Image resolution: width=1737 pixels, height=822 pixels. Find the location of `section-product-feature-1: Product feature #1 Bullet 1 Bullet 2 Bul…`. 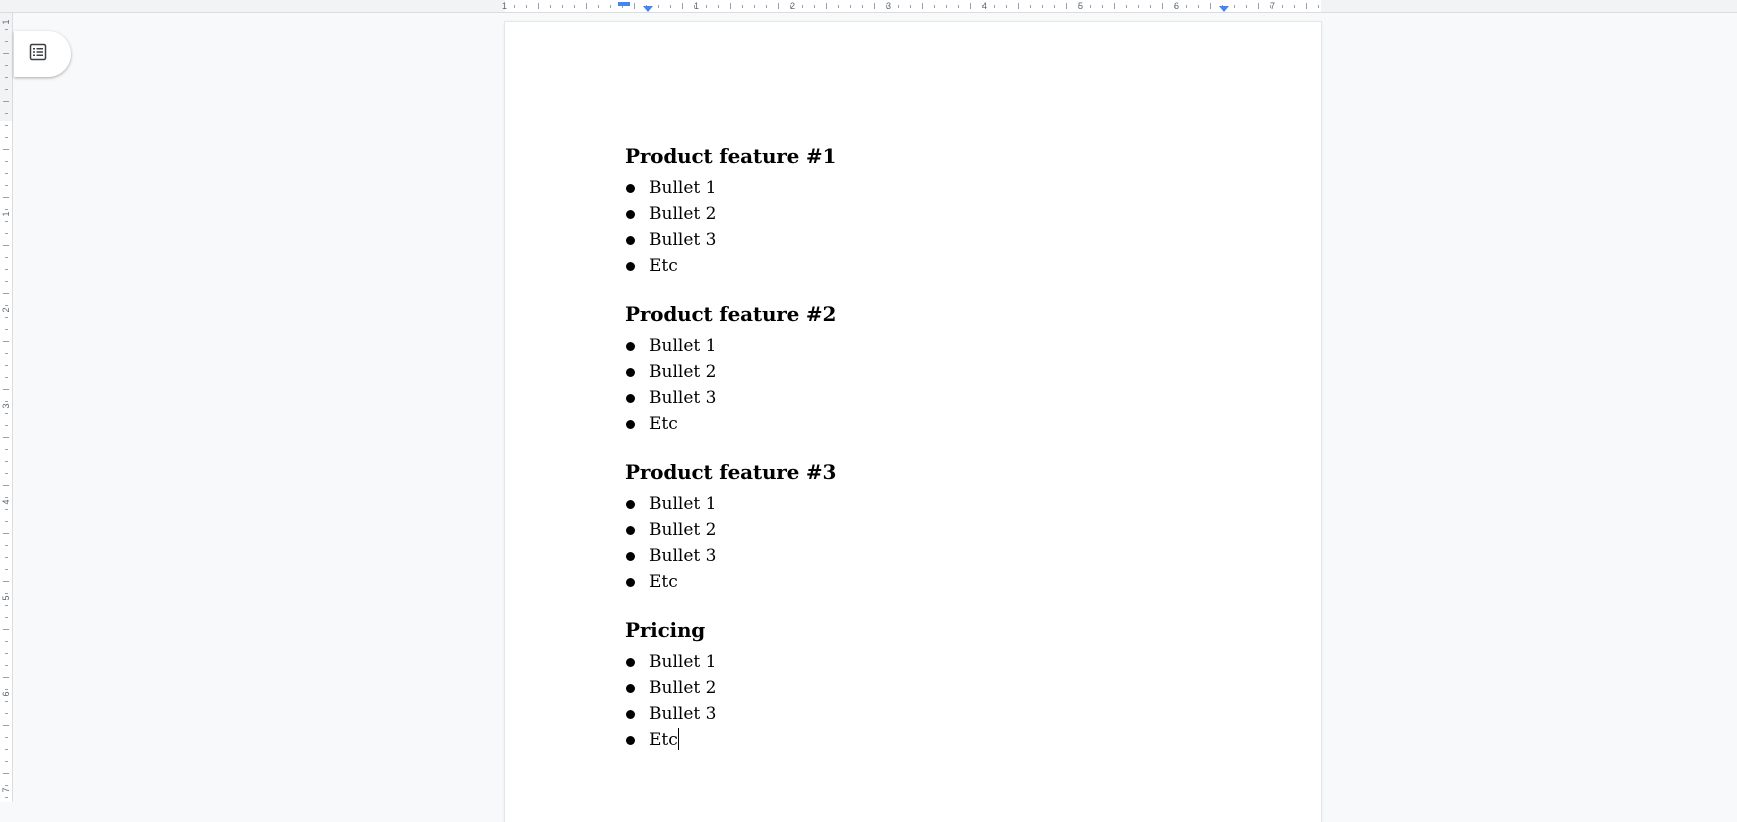

section-product-feature-1: Product feature #1 Bullet 1 Bullet 2 Bul… is located at coordinates (925, 211).